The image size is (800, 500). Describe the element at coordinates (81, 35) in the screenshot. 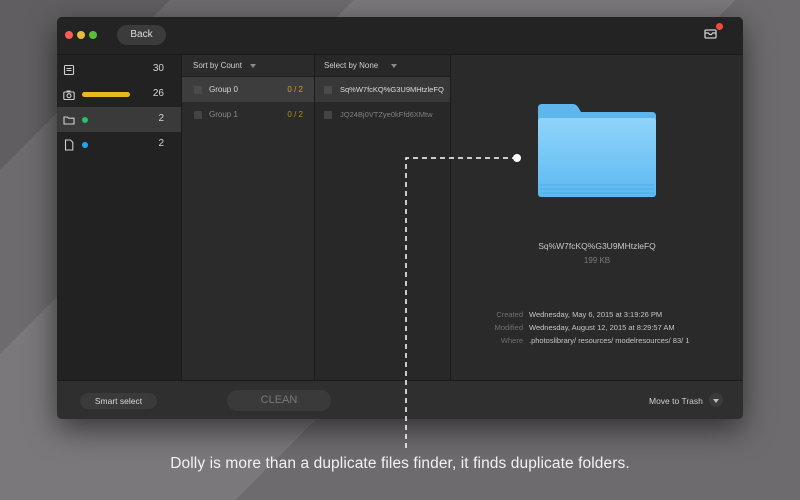

I see `minimize-window-button` at that location.